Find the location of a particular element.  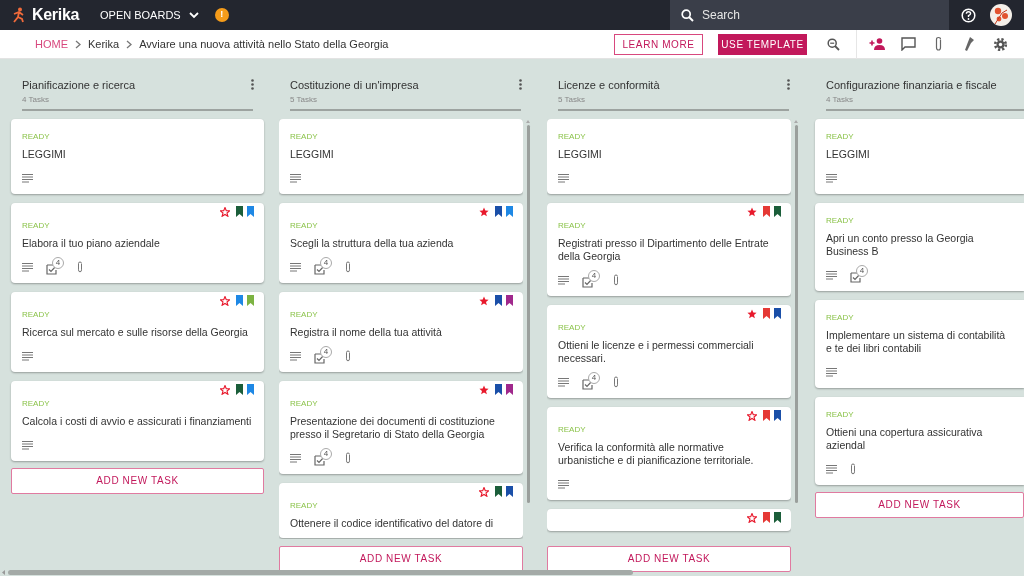

open-boards-menu: OPEN BOARDS is located at coordinates (149, 15).